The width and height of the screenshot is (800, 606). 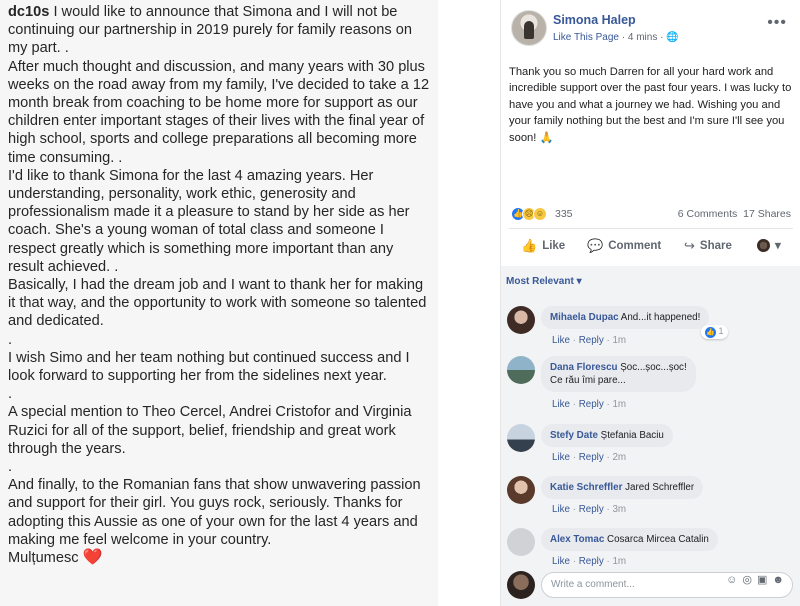 I want to click on like-reaction-icon: 👍, so click(x=710, y=332).